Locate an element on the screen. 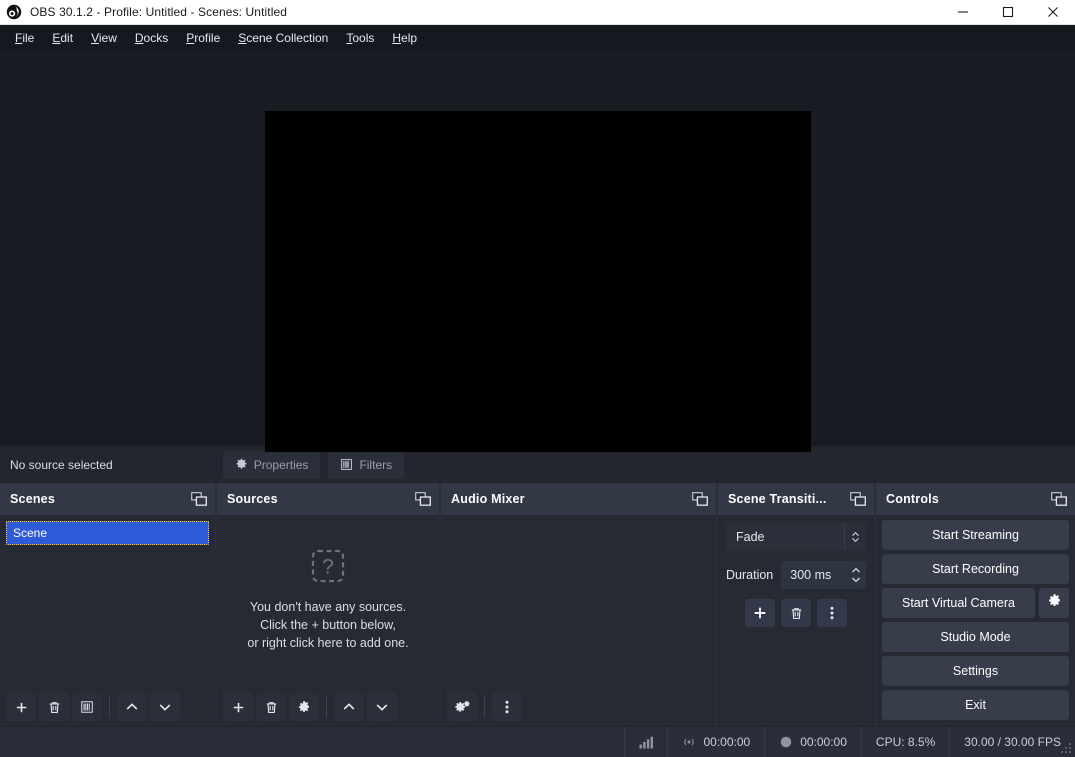 This screenshot has height=757, width=1075. menu-edit: Edit is located at coordinates (62, 38).